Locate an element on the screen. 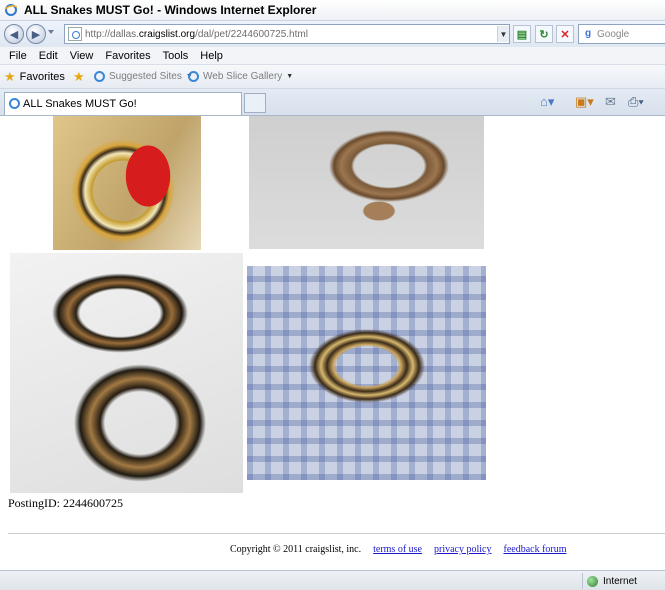  mail-icon: ✉ is located at coordinates (610, 102).